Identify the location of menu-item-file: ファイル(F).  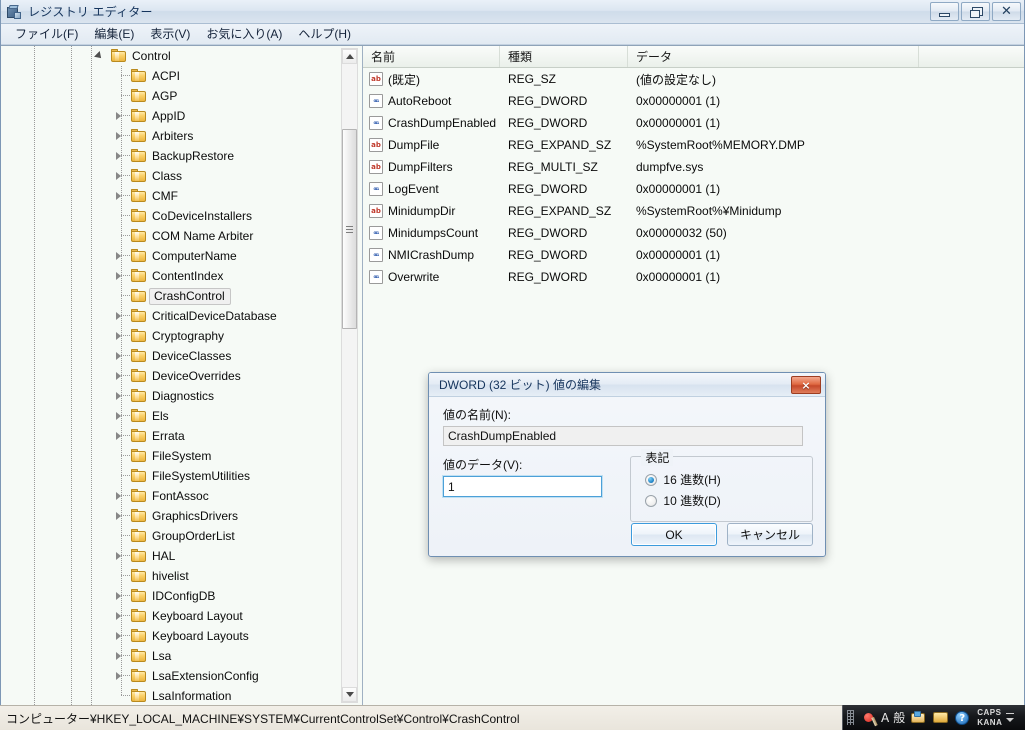
(46, 34).